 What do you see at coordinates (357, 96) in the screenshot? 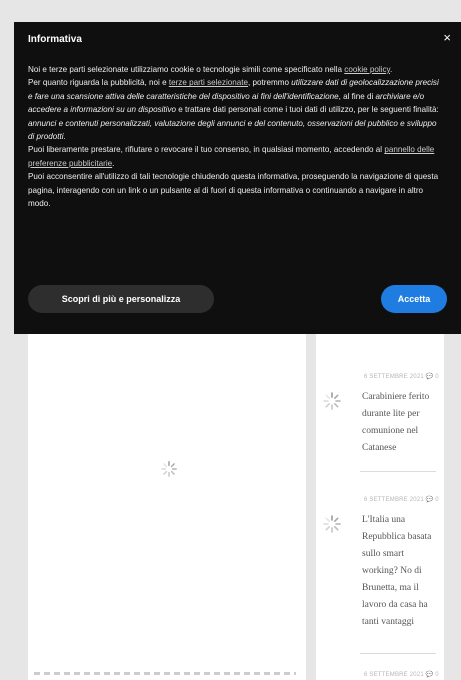
I see `text: , al fine di` at bounding box center [357, 96].